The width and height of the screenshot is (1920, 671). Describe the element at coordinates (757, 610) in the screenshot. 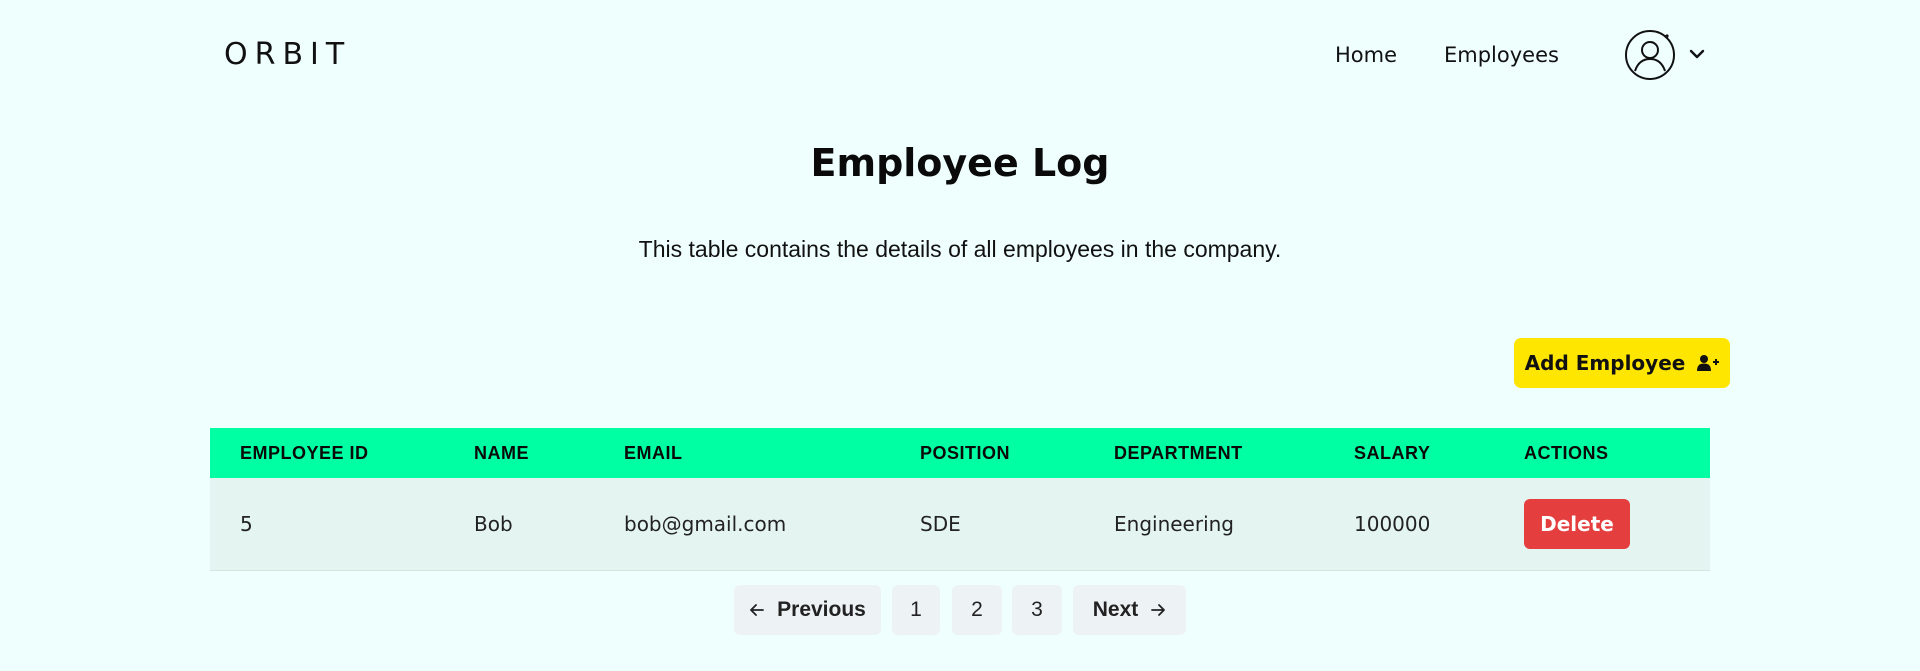

I see `arrow-left-icon` at that location.